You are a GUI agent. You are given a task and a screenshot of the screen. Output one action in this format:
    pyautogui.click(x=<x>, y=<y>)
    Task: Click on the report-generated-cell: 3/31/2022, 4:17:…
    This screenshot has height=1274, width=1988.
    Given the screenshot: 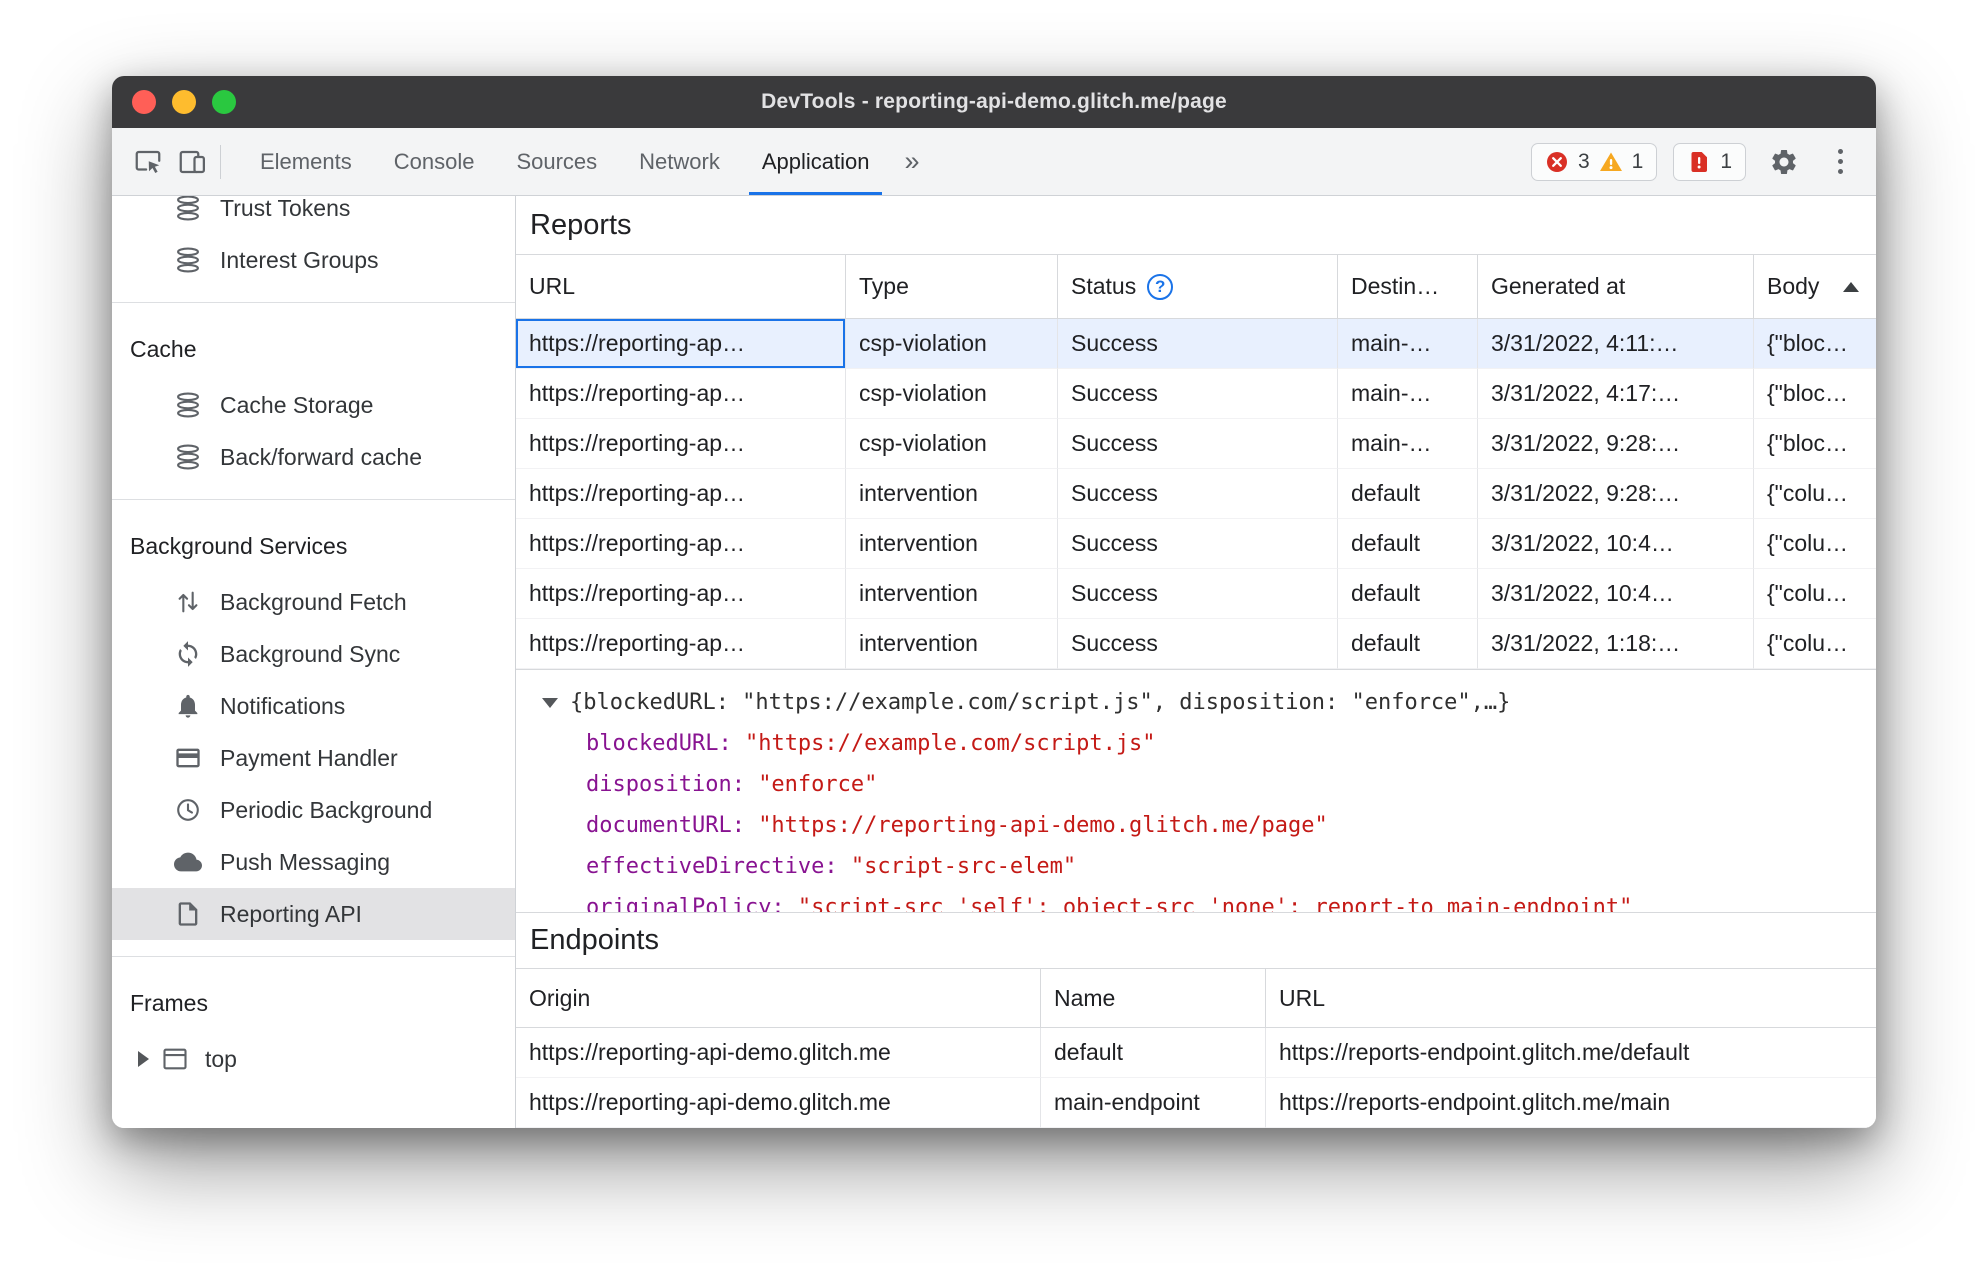 What is the action you would take?
    pyautogui.click(x=1616, y=394)
    